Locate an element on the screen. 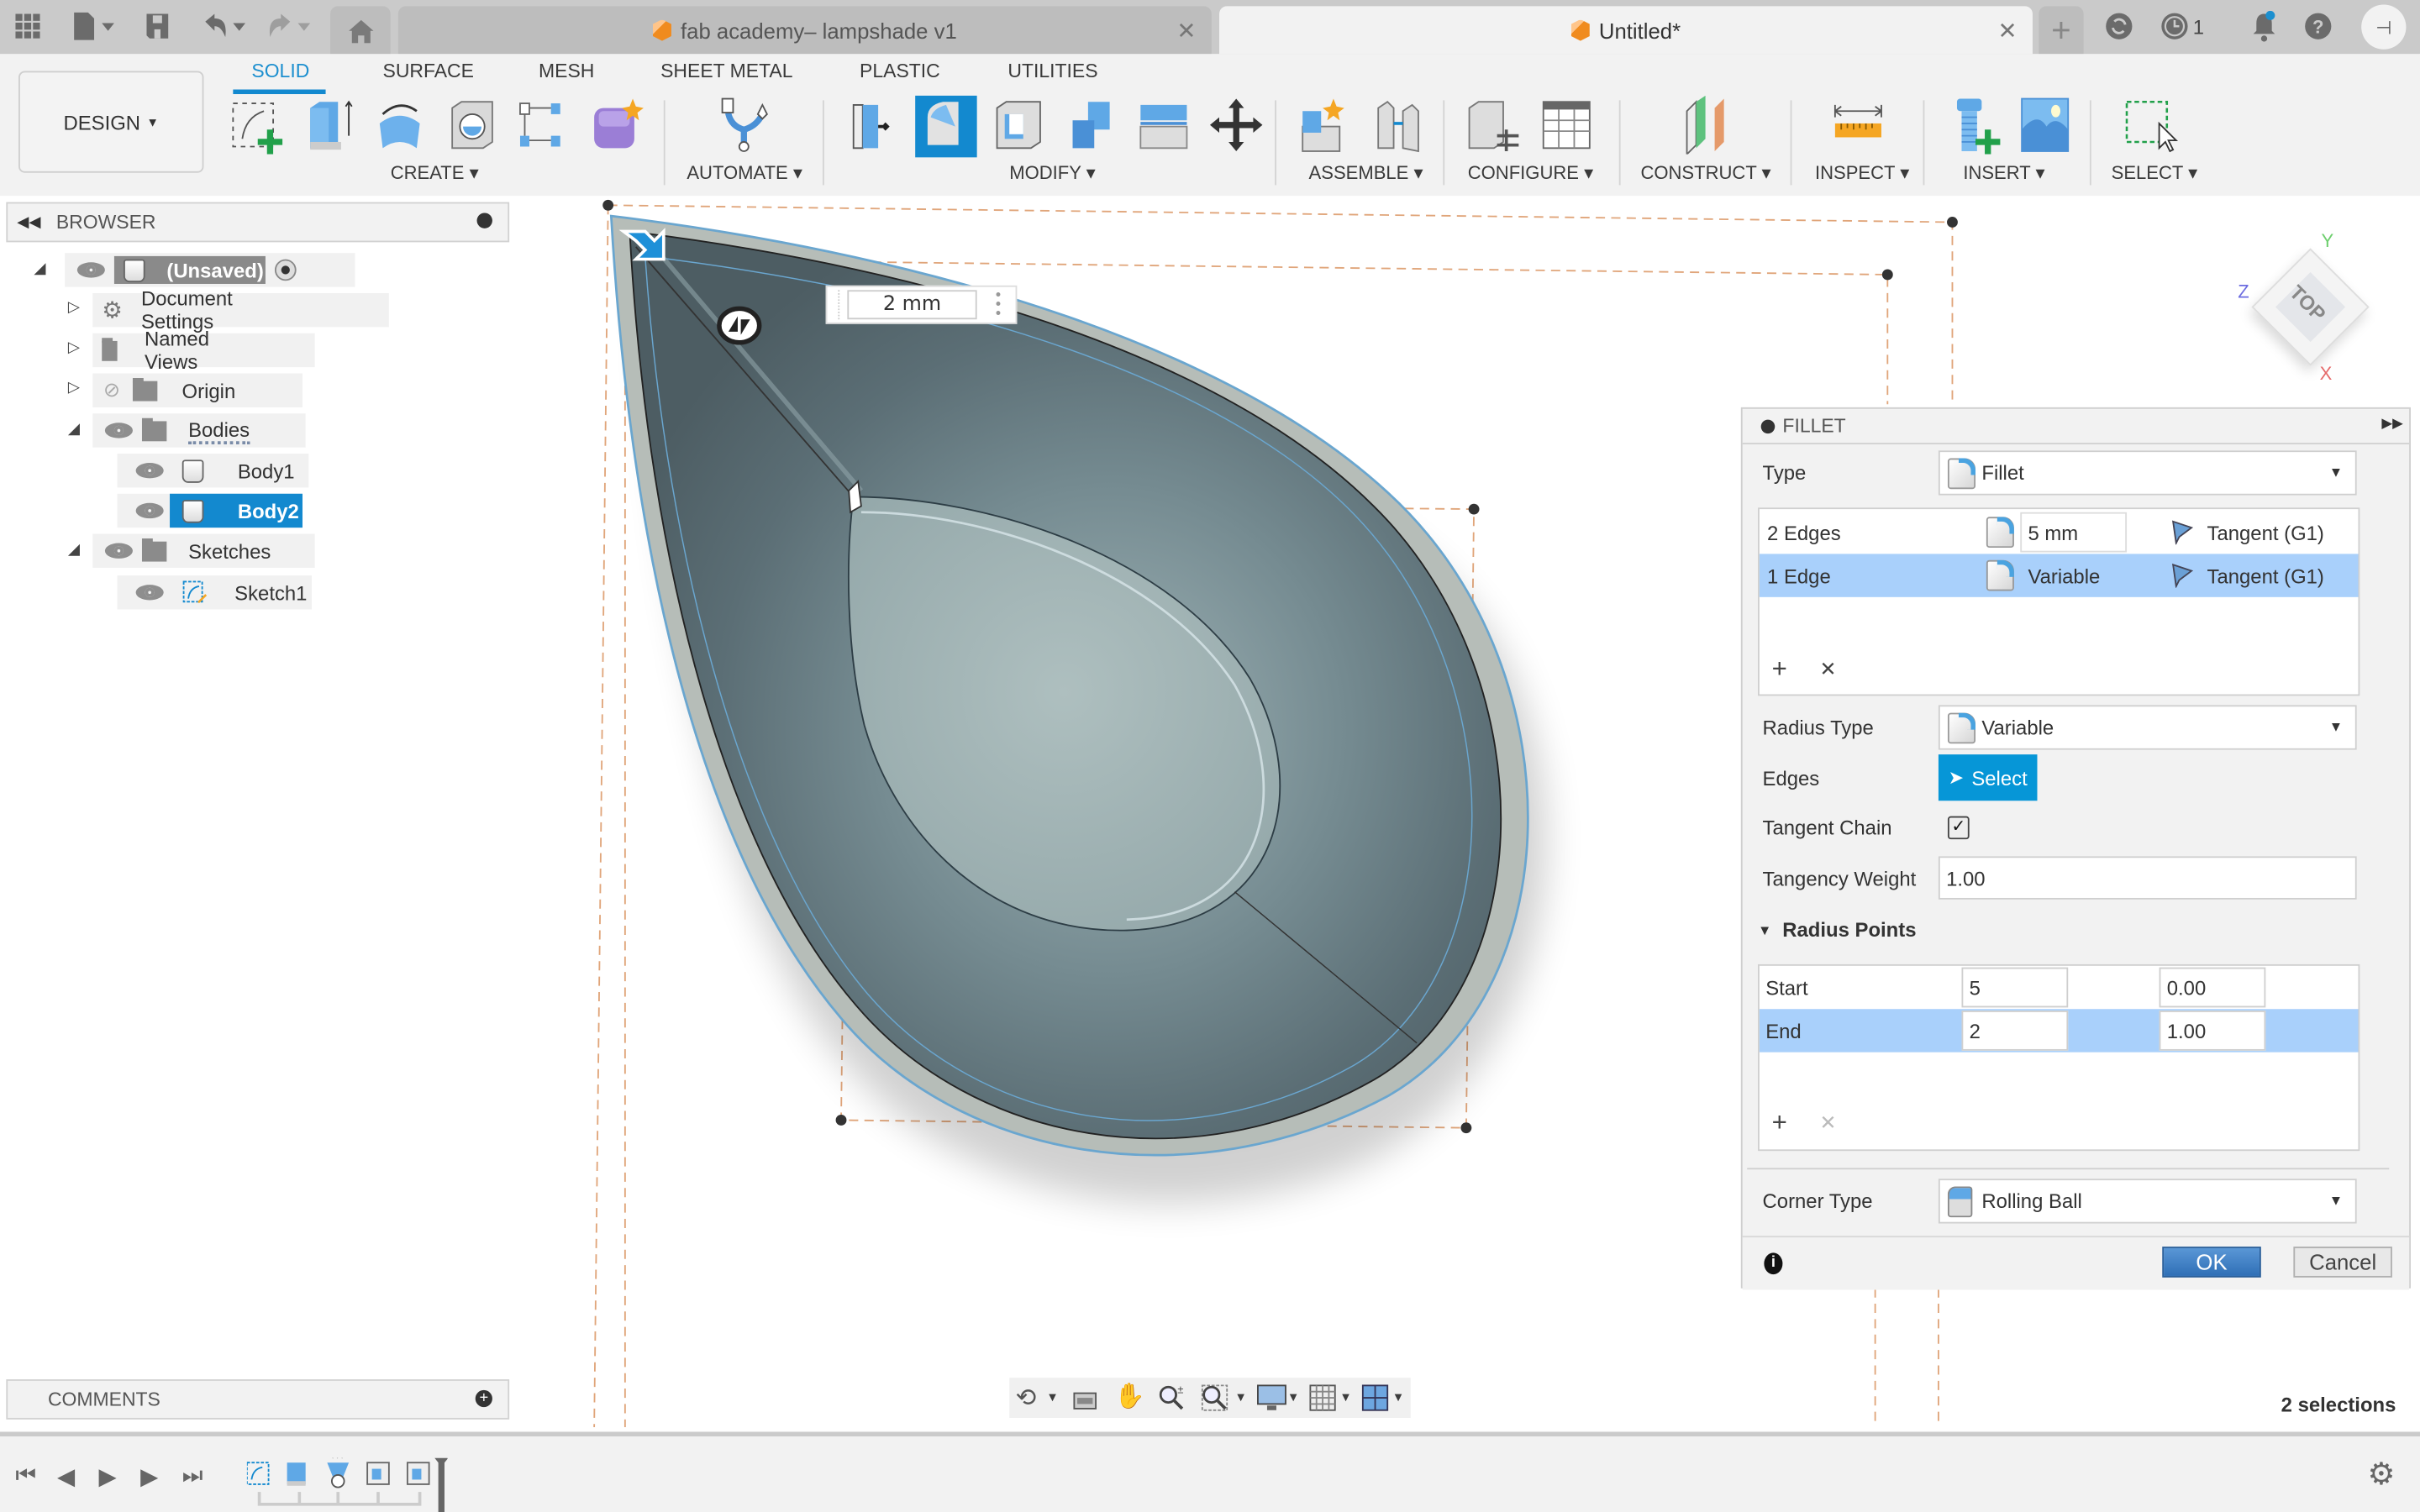 The height and width of the screenshot is (1512, 2420). edge-set-row: 2 Edges 5 mm Tangent (G1) is located at coordinates (2059, 532).